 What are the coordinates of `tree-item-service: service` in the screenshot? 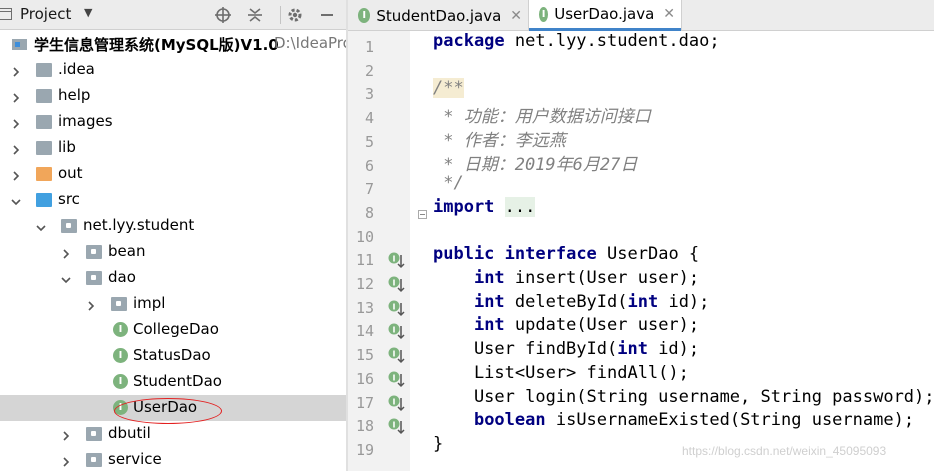 It's located at (173, 459).